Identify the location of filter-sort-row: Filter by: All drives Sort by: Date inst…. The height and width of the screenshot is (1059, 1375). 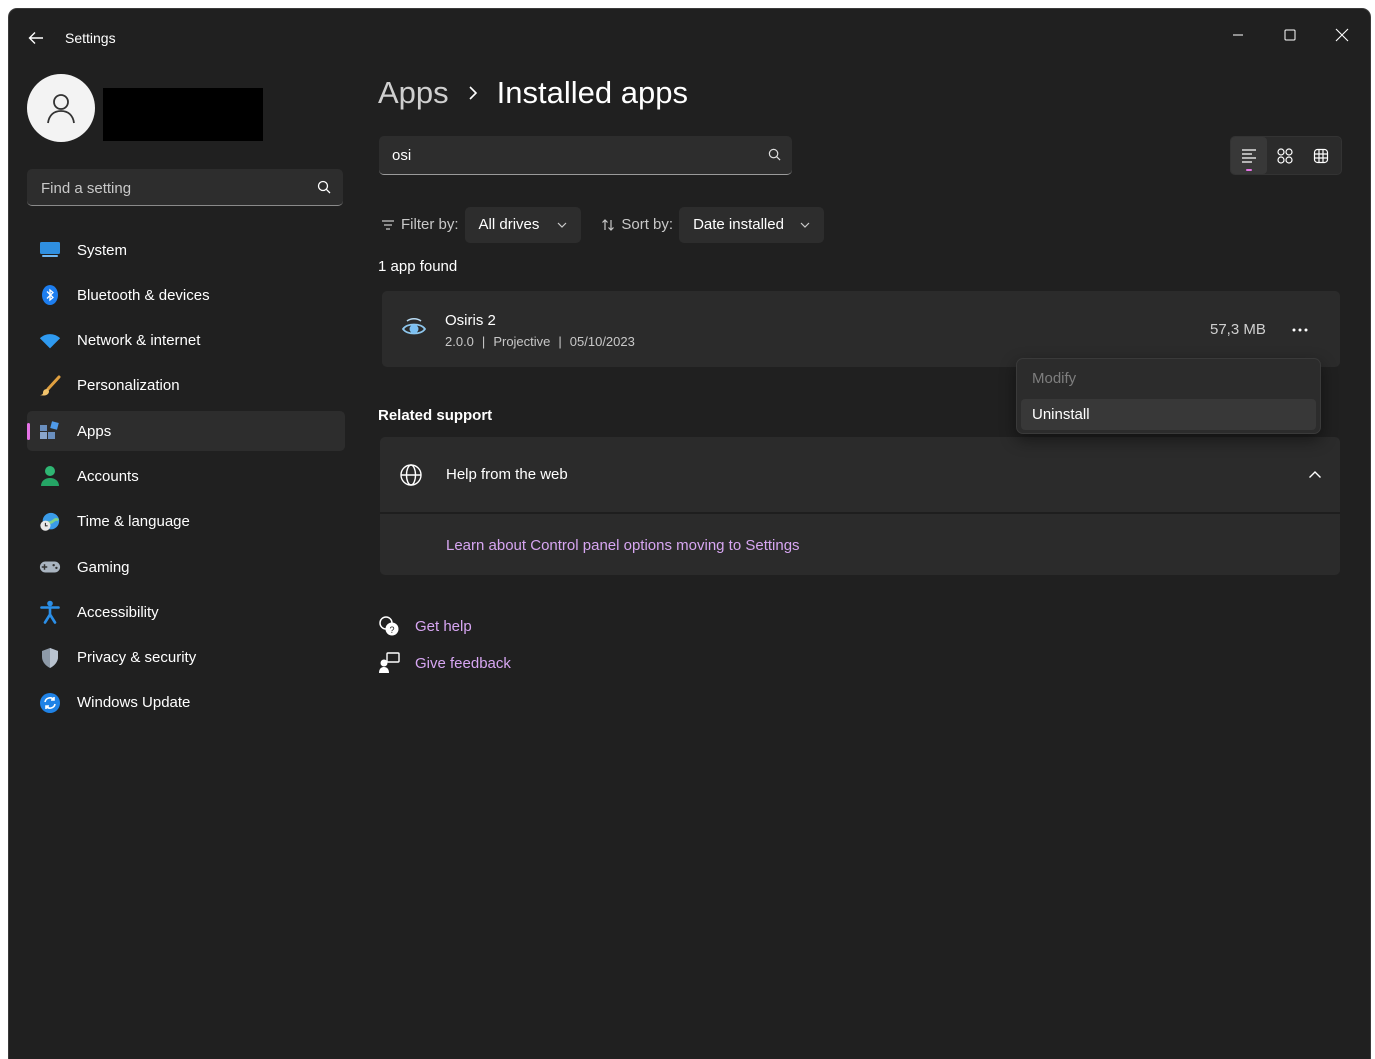
(602, 224).